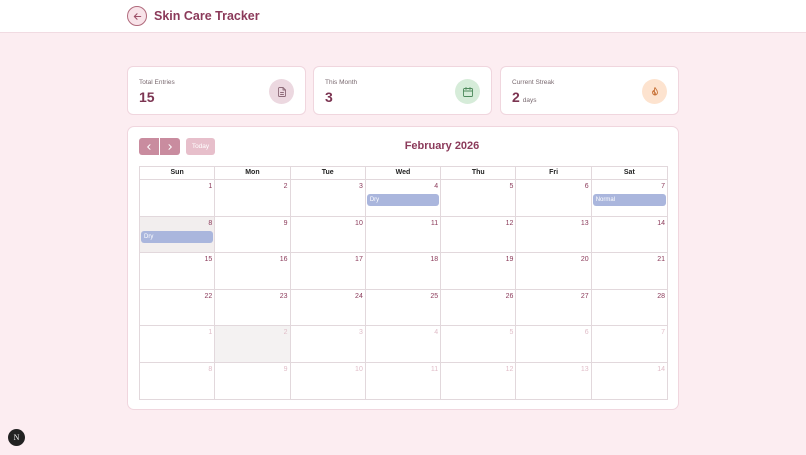 The width and height of the screenshot is (806, 455). I want to click on day-number: 17, so click(359, 259).